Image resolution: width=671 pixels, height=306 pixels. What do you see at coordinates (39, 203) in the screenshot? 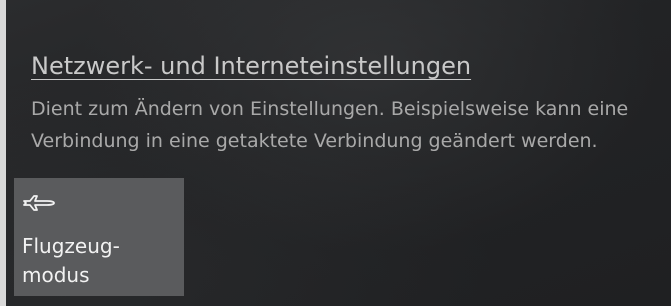
I see `airplane-icon` at bounding box center [39, 203].